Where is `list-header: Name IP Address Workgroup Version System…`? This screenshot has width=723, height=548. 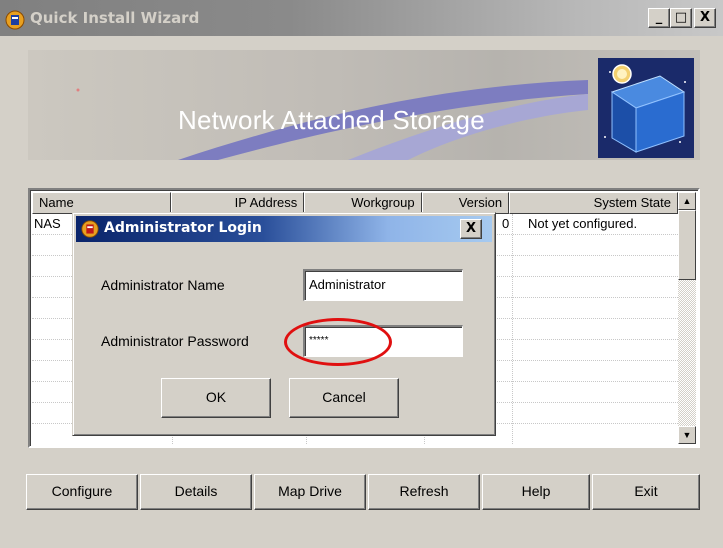
list-header: Name IP Address Workgroup Version System… is located at coordinates (355, 203).